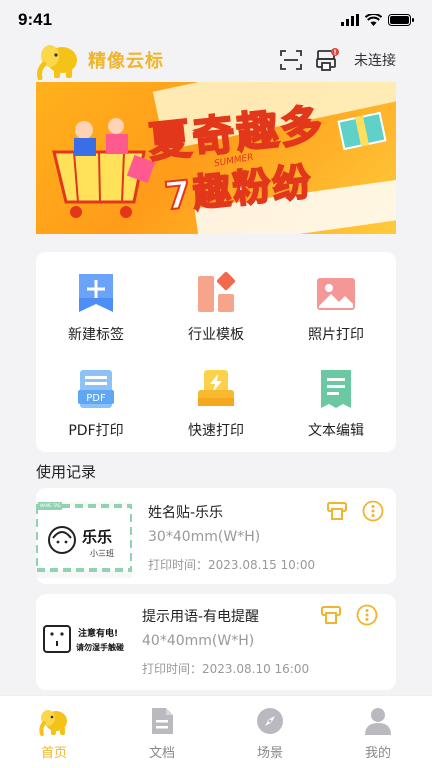 Image resolution: width=432 pixels, height=768 pixels. Describe the element at coordinates (373, 20) in the screenshot. I see `wifi-icon` at that location.